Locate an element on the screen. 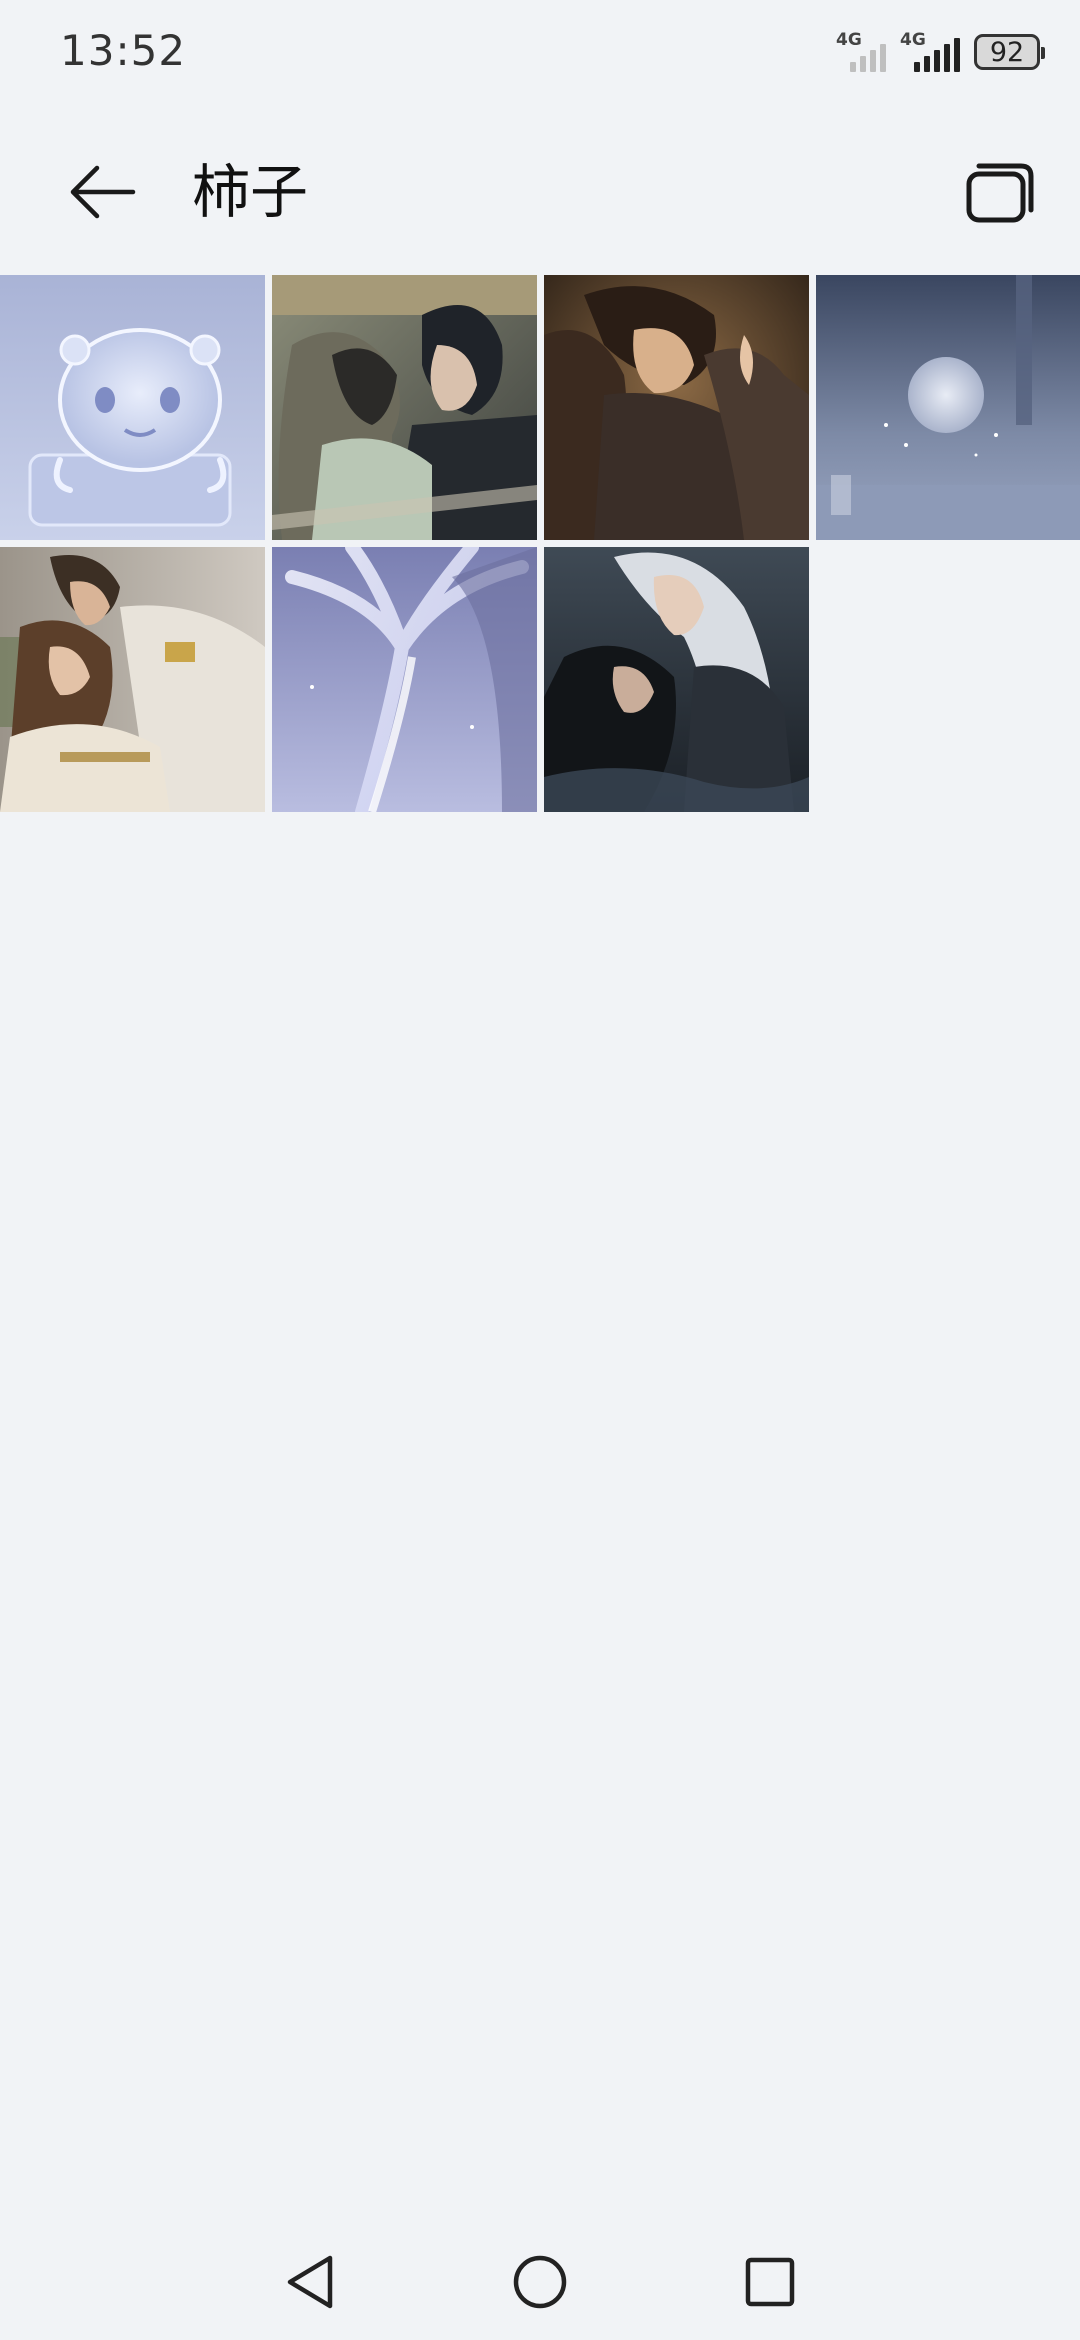 The width and height of the screenshot is (1080, 2340). nav-recents-button is located at coordinates (770, 2282).